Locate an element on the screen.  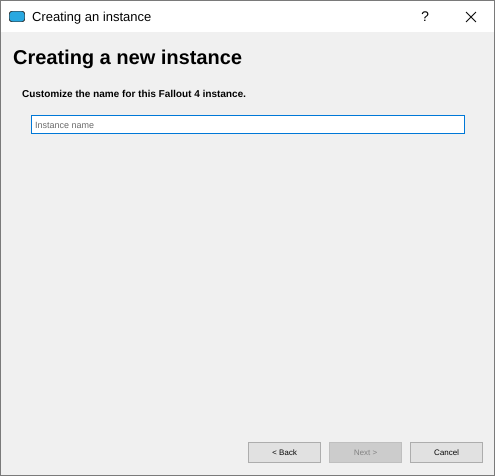
window-title: Creating an instance is located at coordinates (92, 17).